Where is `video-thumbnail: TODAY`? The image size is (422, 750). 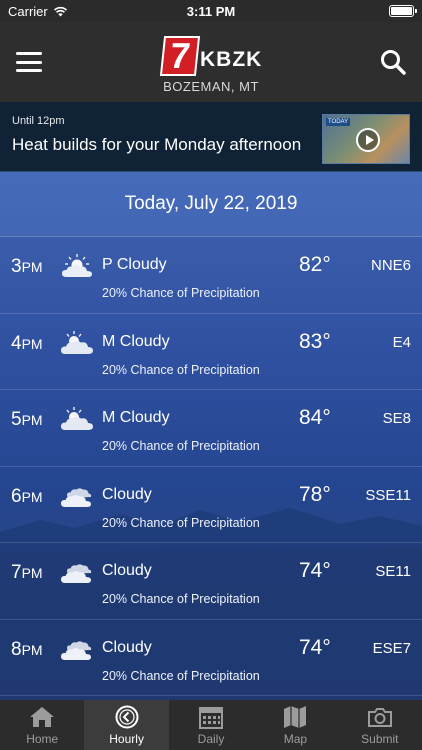
video-thumbnail: TODAY is located at coordinates (366, 139).